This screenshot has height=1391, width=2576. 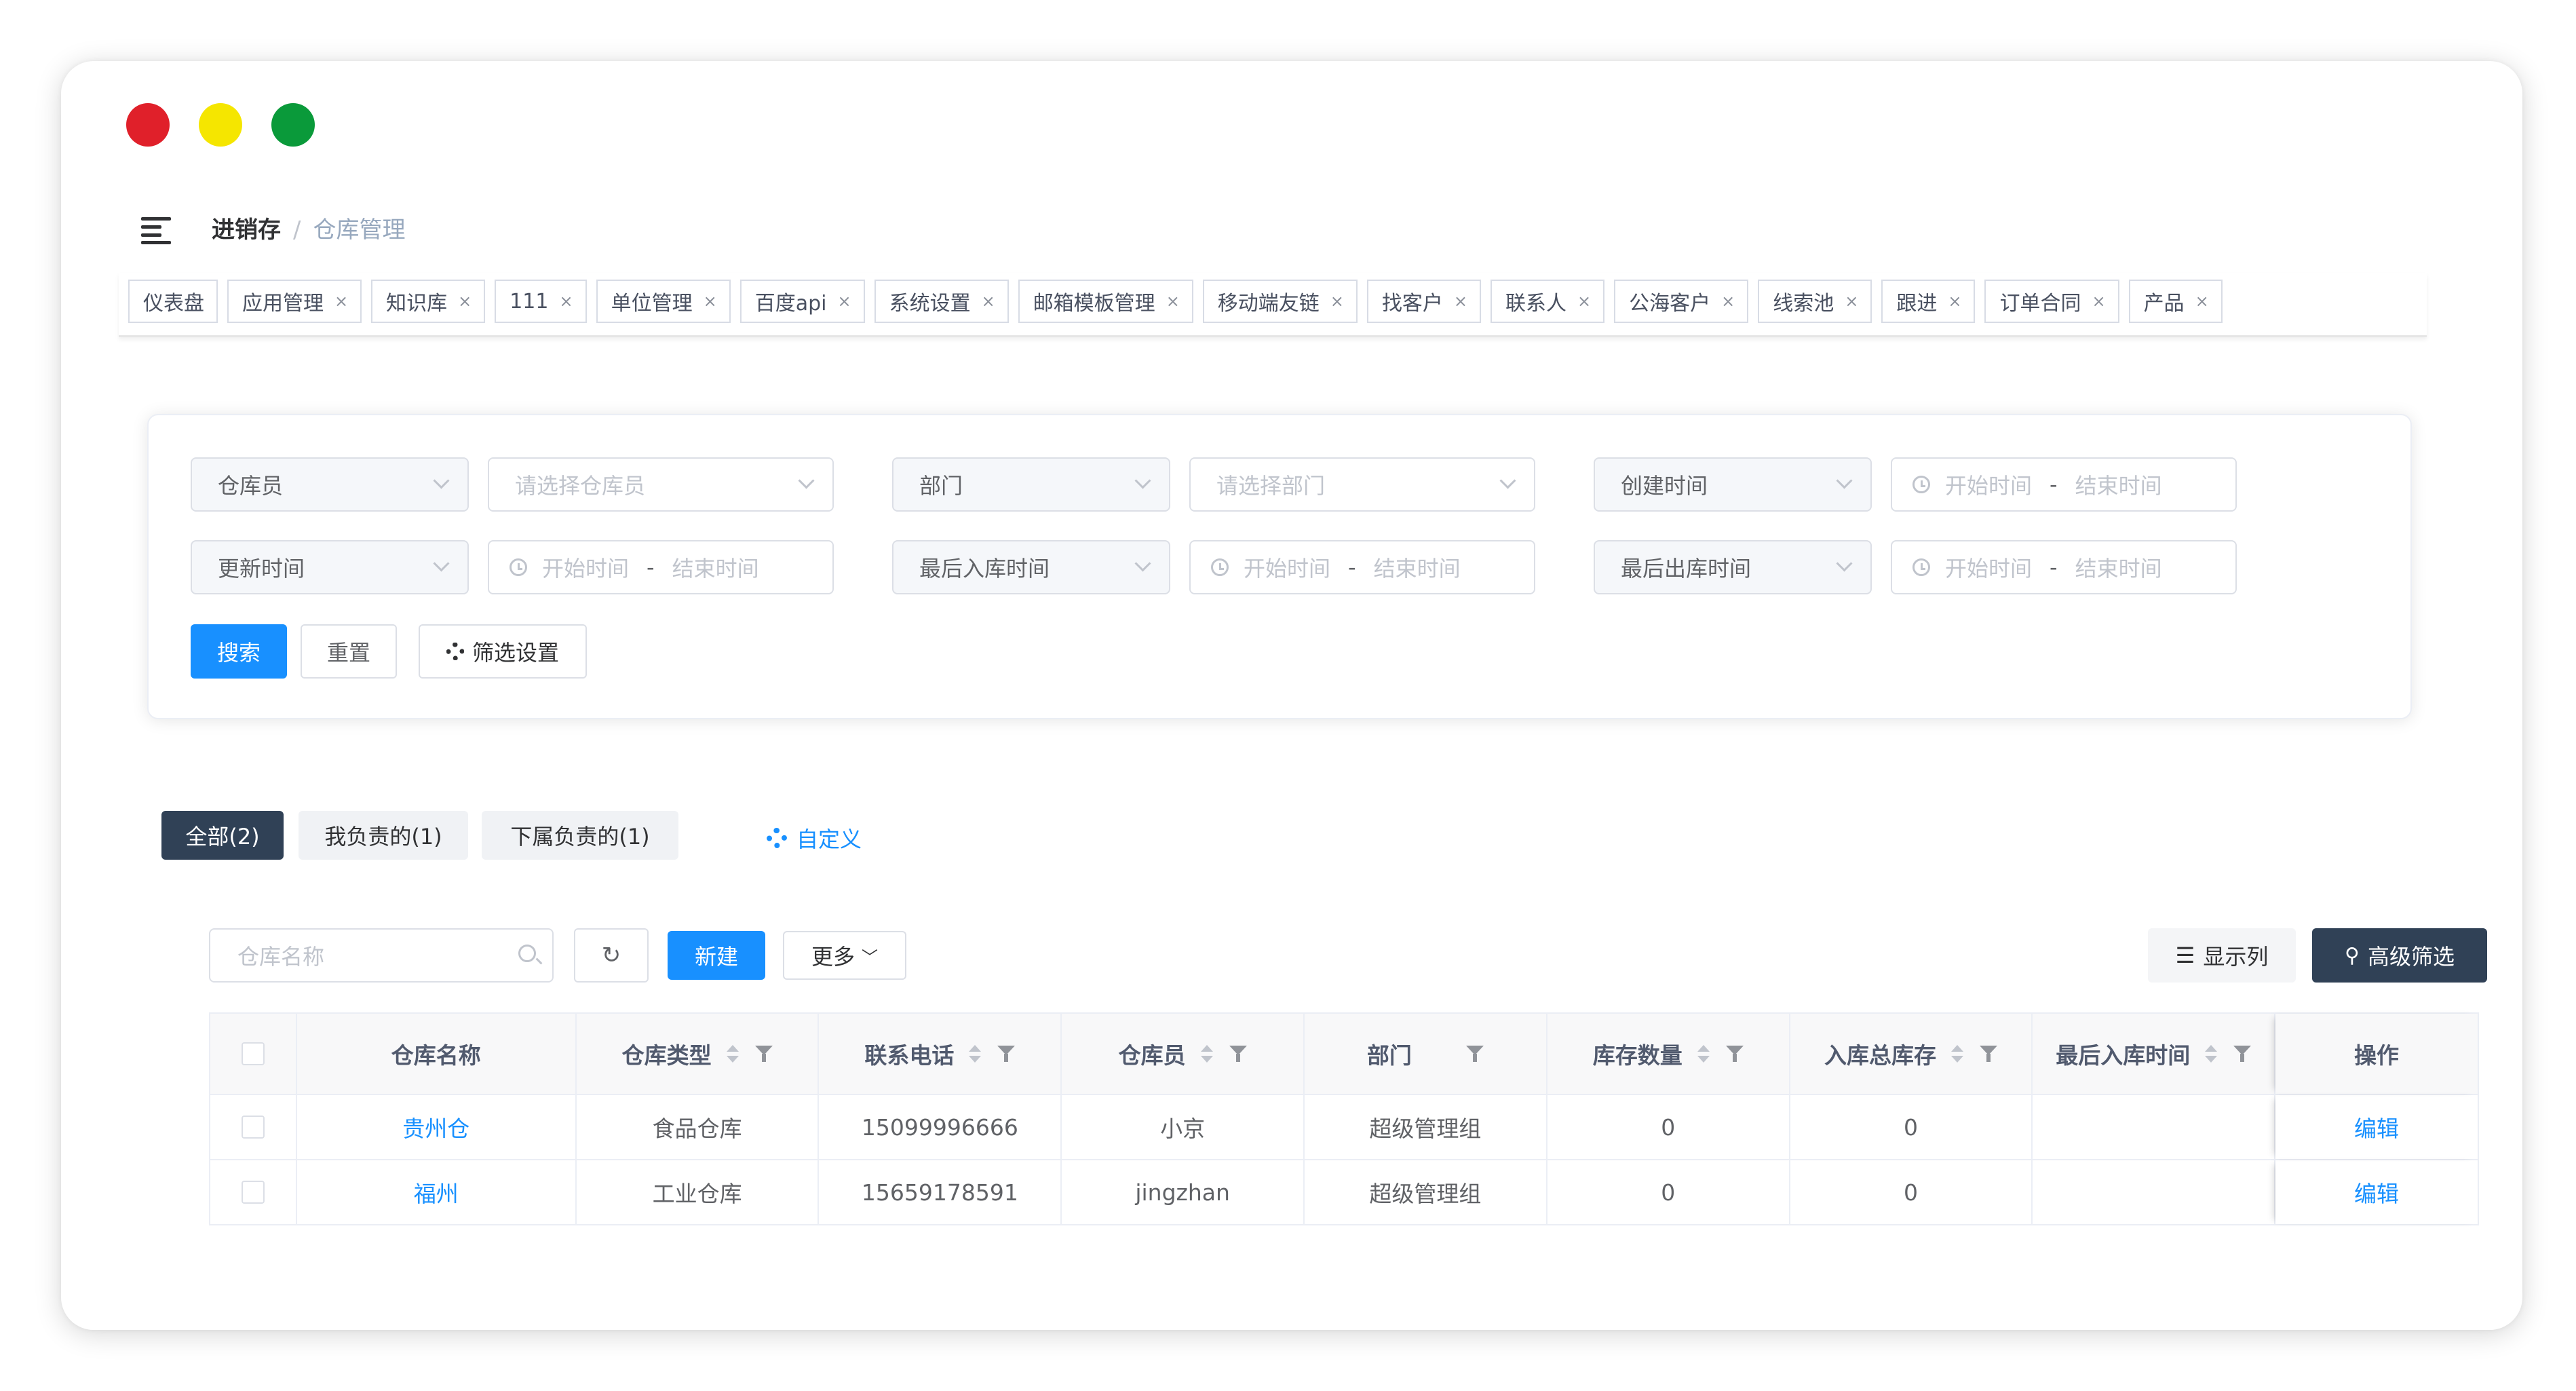 I want to click on tag-item: 系统设置 ×, so click(x=942, y=302).